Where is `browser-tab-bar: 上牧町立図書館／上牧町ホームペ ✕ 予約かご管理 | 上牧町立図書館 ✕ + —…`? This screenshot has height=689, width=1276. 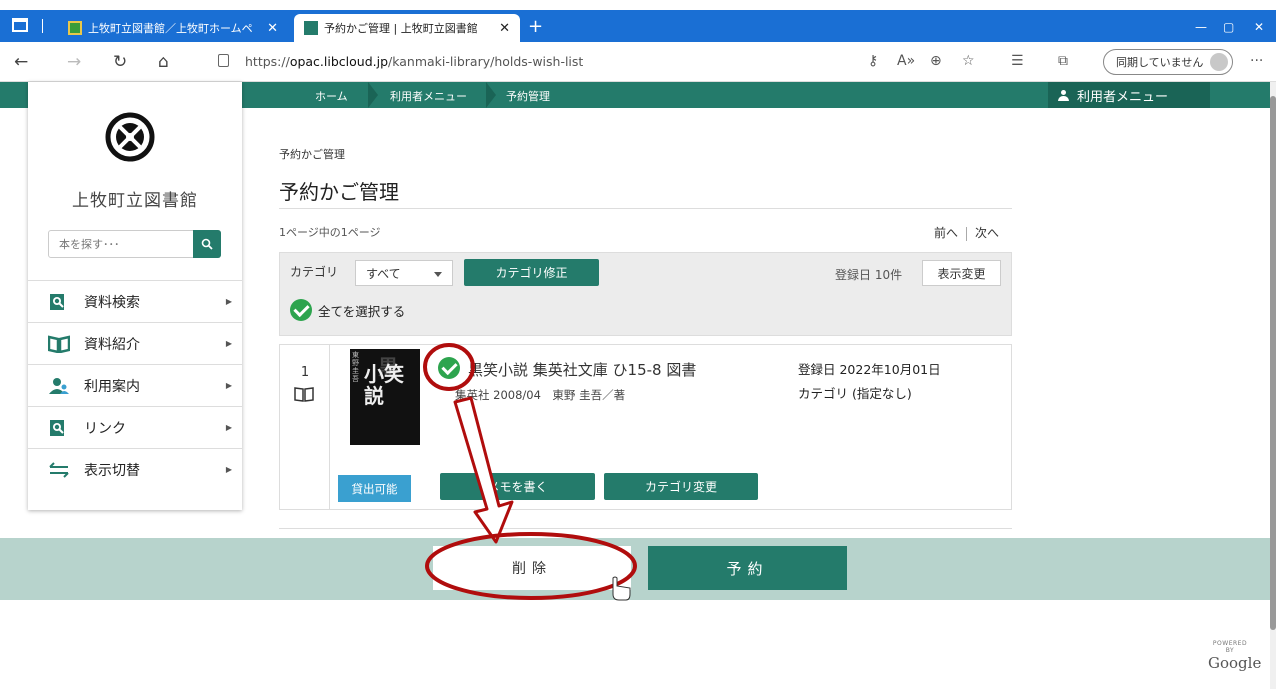
browser-tab-bar: 上牧町立図書館／上牧町ホームペ ✕ 予約かご管理 | 上牧町立図書館 ✕ + —… is located at coordinates (638, 26).